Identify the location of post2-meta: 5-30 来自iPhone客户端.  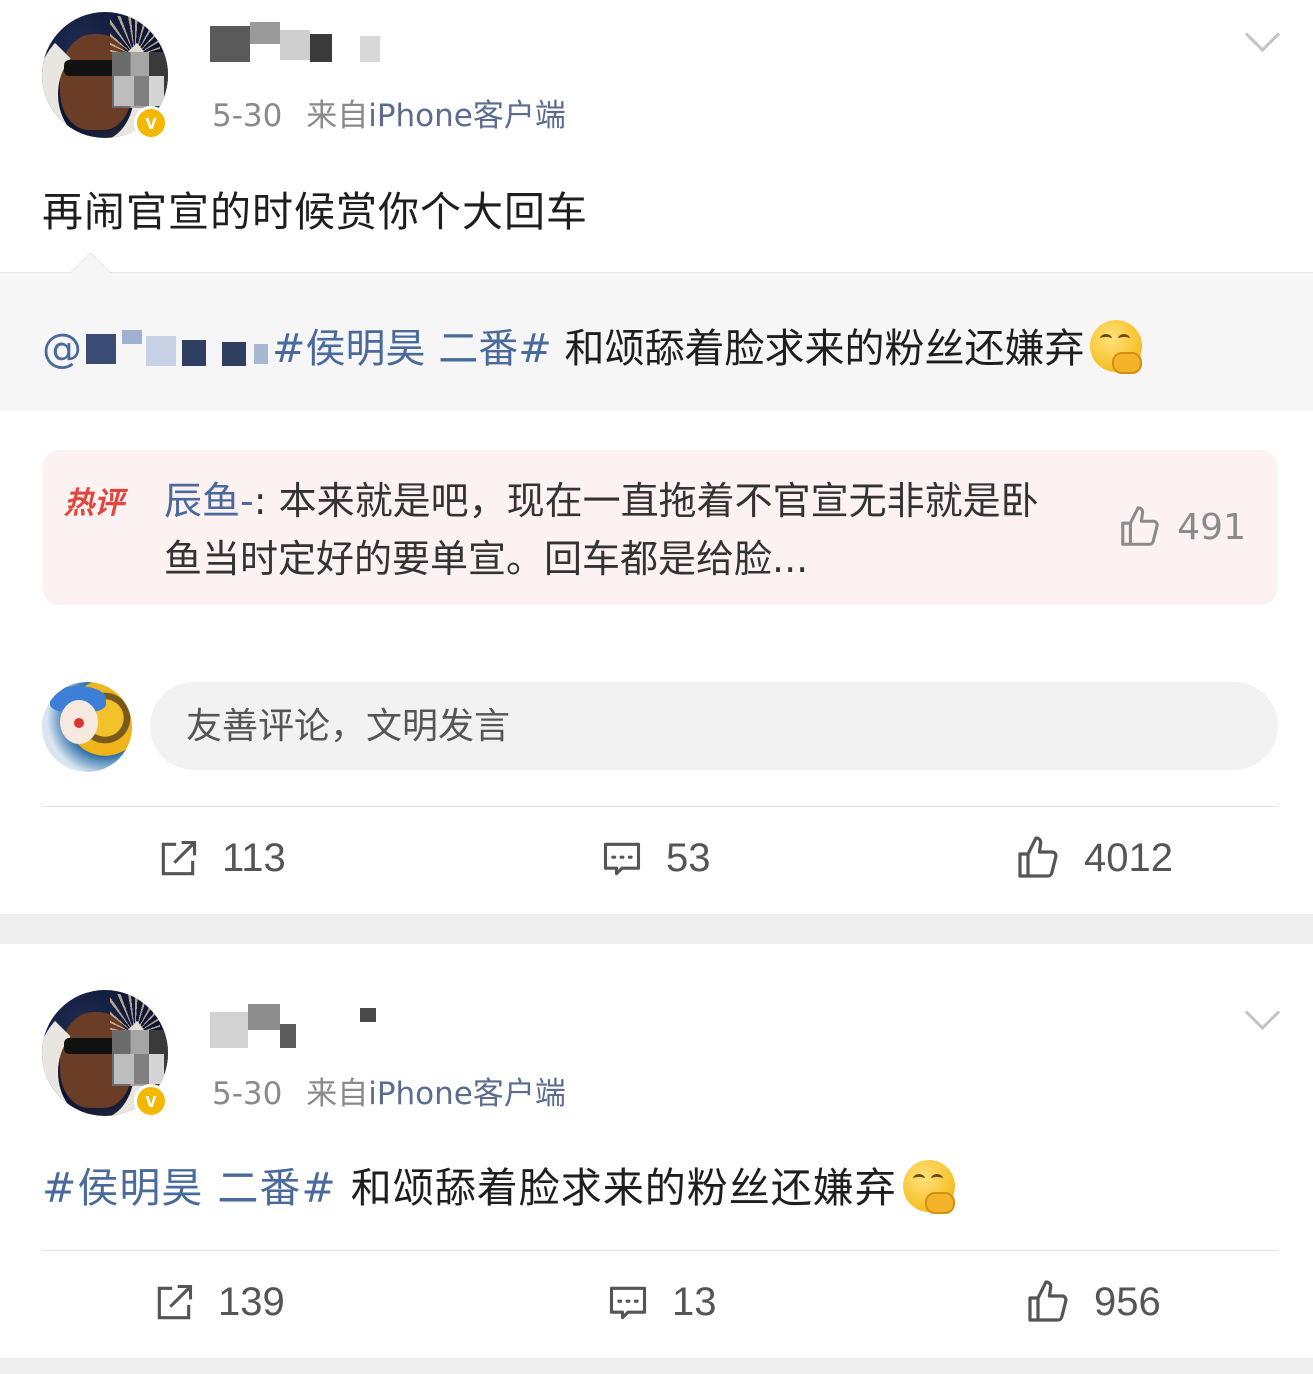
(389, 1090).